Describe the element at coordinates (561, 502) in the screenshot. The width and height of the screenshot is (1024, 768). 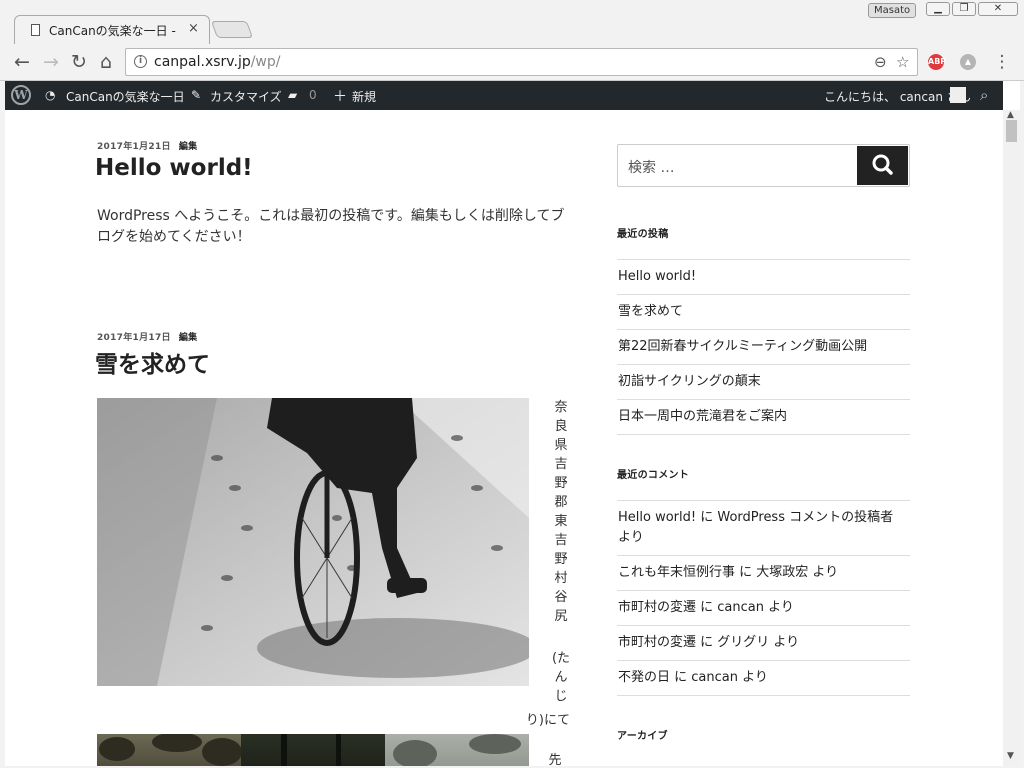
I see `caption-char: 郡` at that location.